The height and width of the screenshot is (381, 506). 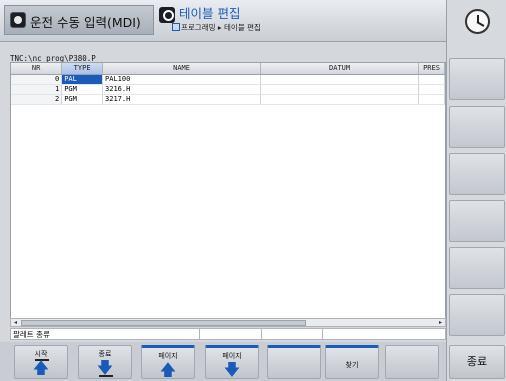 I want to click on header-bar: 운전 수동 입력(MDI) 테이블 편집 프로그래밍 ▸ 테이블 편집, so click(x=223, y=21).